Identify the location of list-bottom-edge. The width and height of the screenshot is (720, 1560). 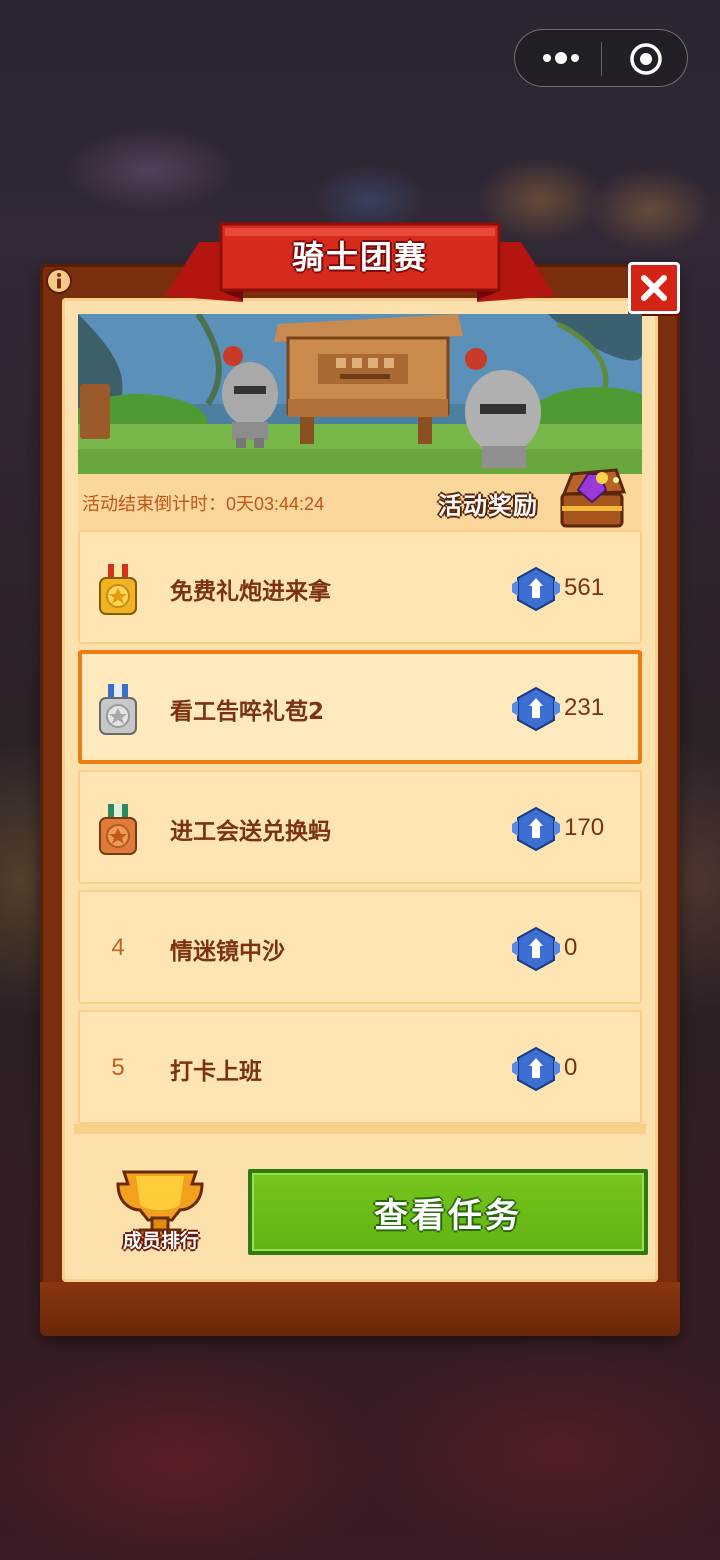
(360, 1129).